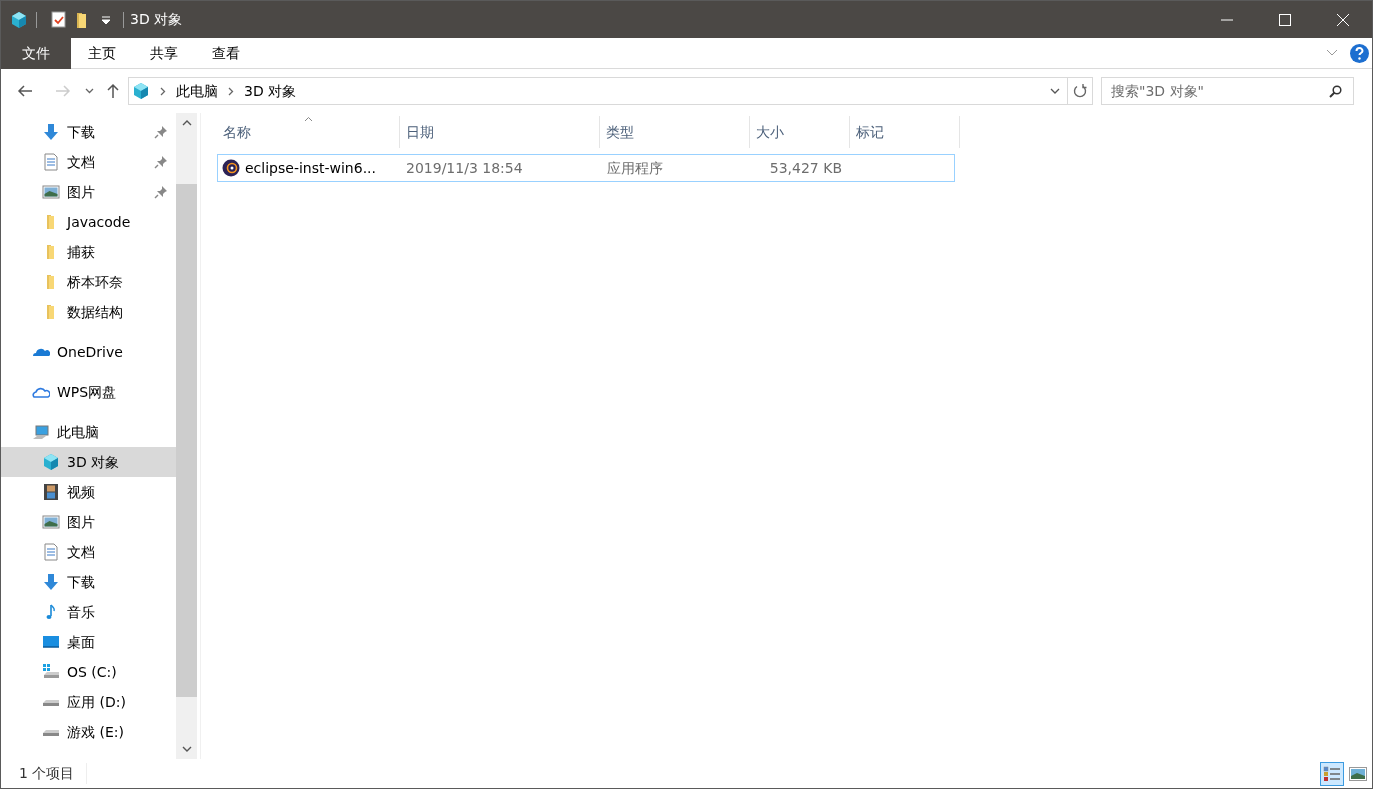 This screenshot has width=1373, height=789. I want to click on column-header: 类型, so click(617, 132).